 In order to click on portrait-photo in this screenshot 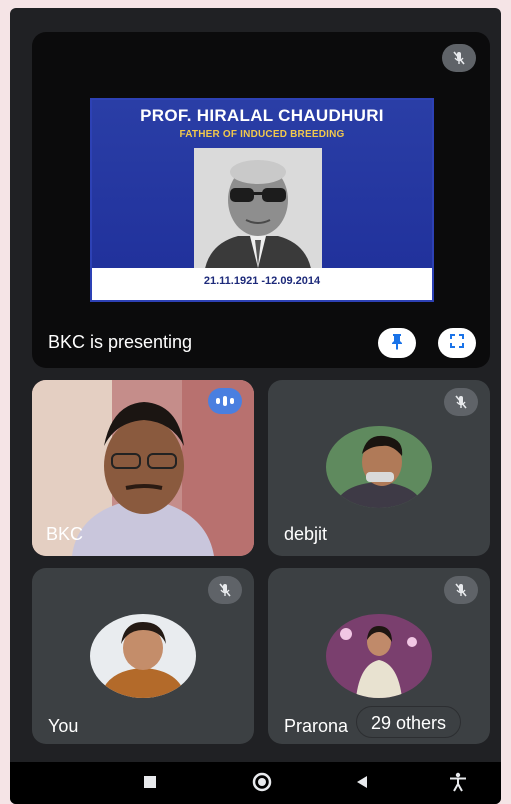, I will do `click(258, 211)`.